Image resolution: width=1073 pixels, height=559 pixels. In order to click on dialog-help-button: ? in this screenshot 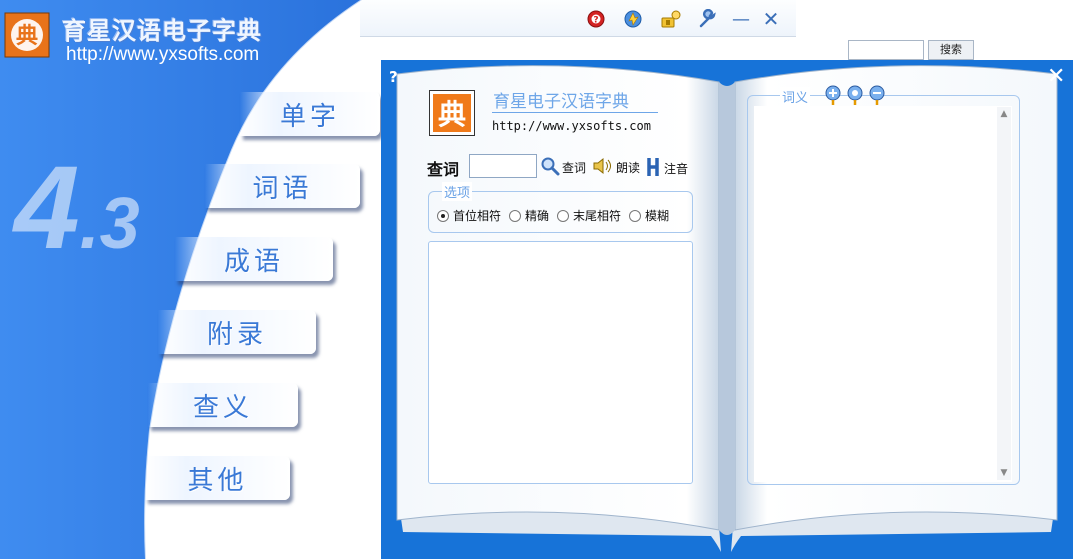, I will do `click(393, 77)`.